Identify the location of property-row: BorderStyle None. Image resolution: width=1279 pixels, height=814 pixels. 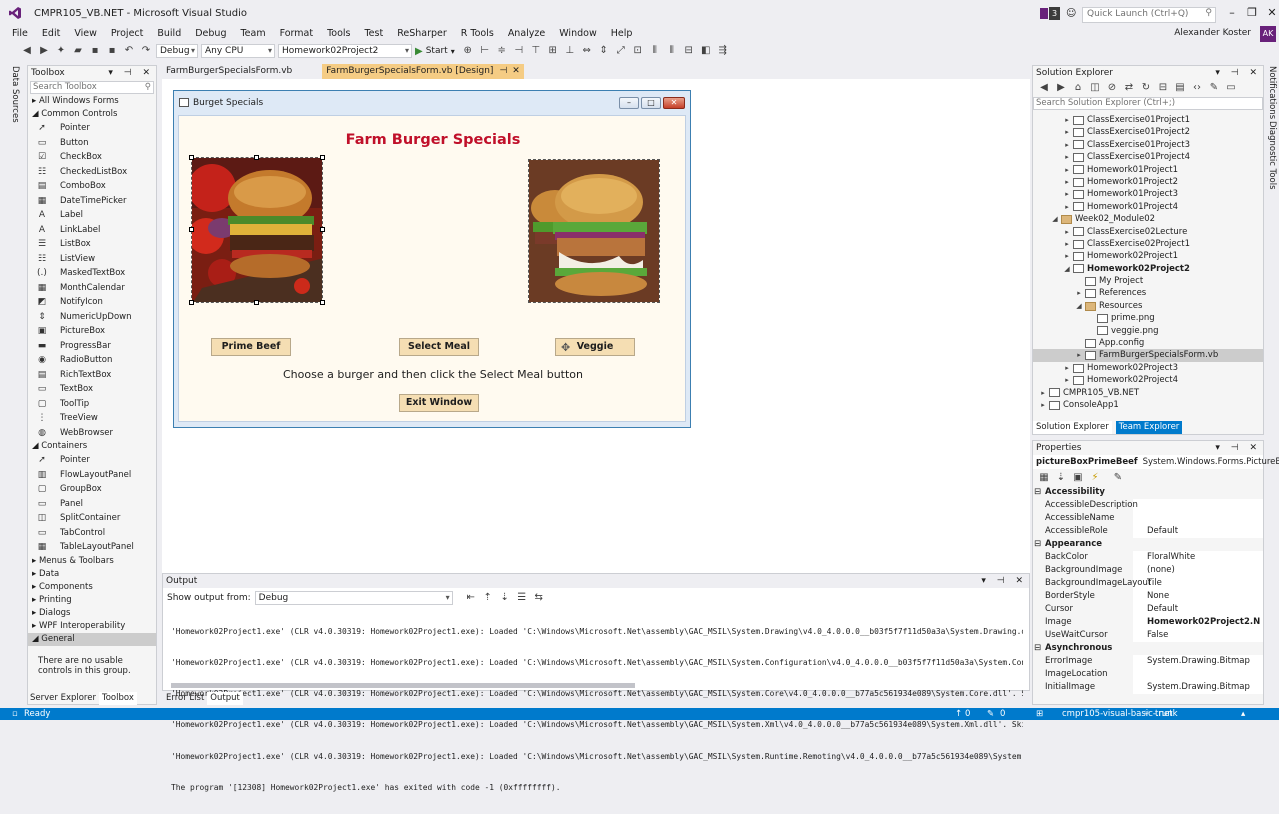
(1148, 596).